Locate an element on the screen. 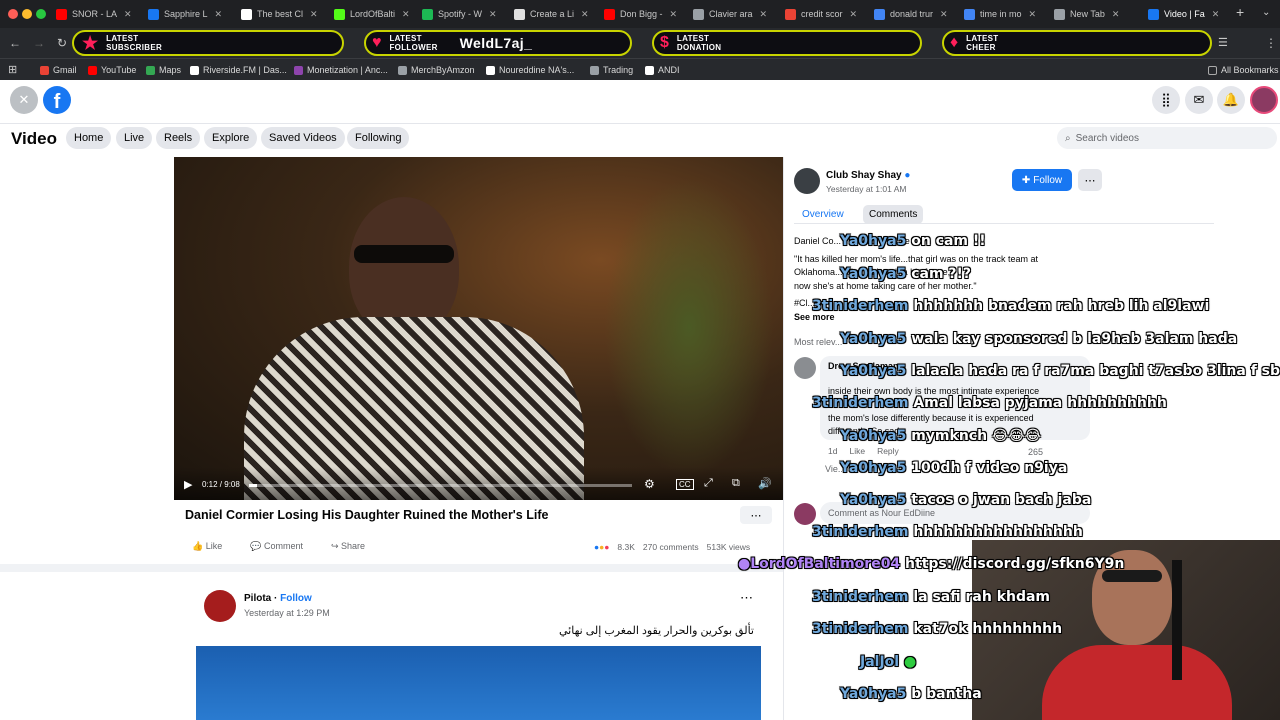 This screenshot has height=720, width=1280. video-more-button: ⋯ is located at coordinates (756, 515).